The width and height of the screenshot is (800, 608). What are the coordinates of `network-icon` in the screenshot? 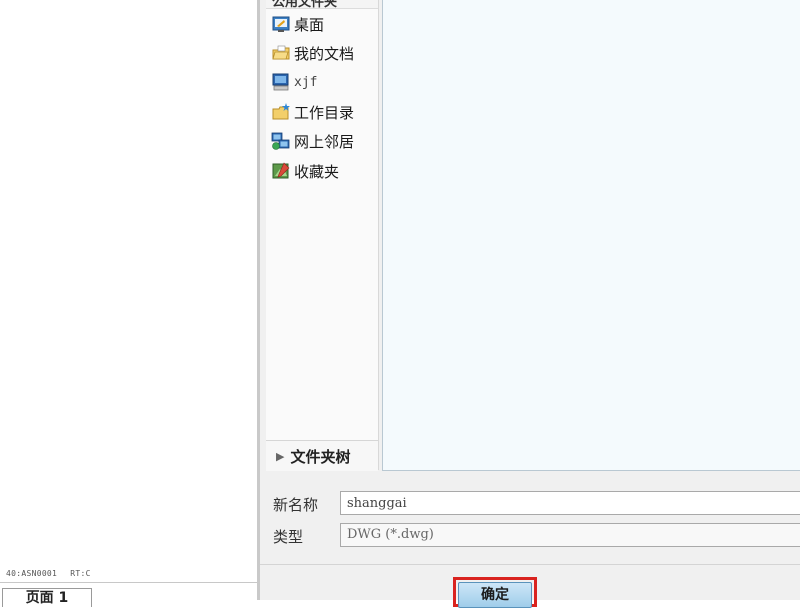 It's located at (281, 141).